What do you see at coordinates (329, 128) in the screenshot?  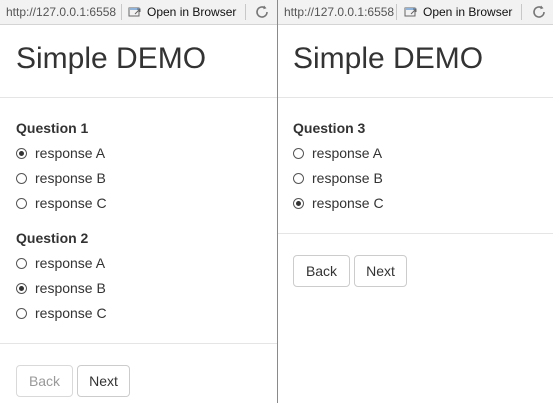 I see `question-label: Question 3` at bounding box center [329, 128].